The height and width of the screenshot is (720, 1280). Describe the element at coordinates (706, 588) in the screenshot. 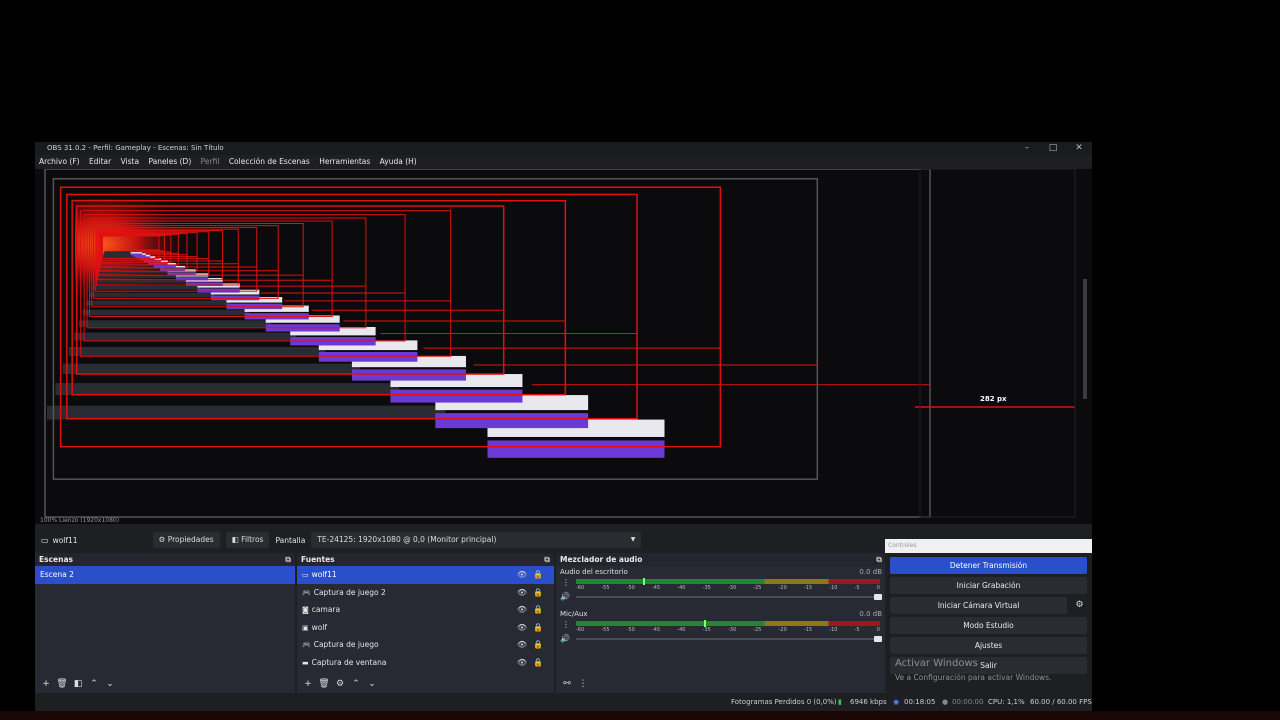

I see `meter-tick: -35` at that location.